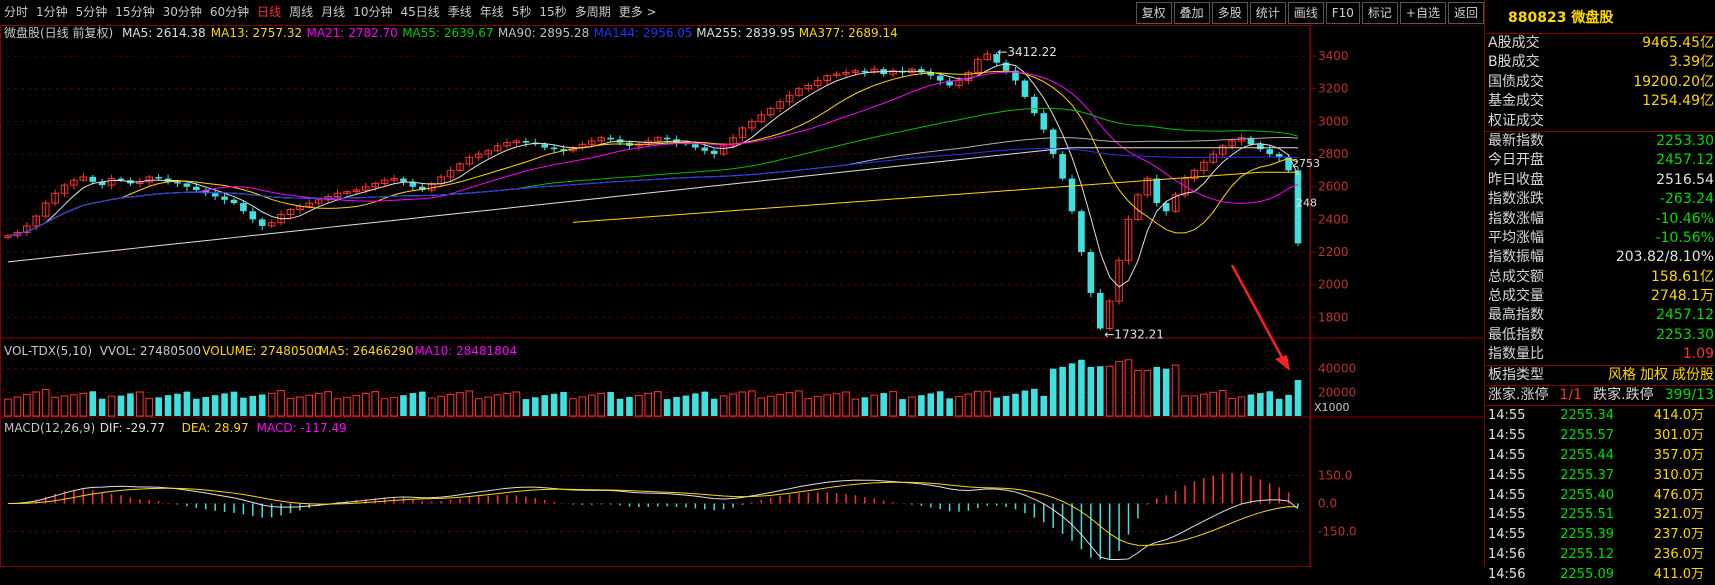 The height and width of the screenshot is (585, 1715). I want to click on ma-legend: MA90: 2895.28, so click(543, 33).